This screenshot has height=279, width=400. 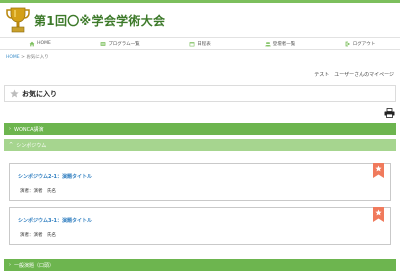 What do you see at coordinates (100, 21) in the screenshot?
I see `site-title: 第1回〇※学会学術大会` at bounding box center [100, 21].